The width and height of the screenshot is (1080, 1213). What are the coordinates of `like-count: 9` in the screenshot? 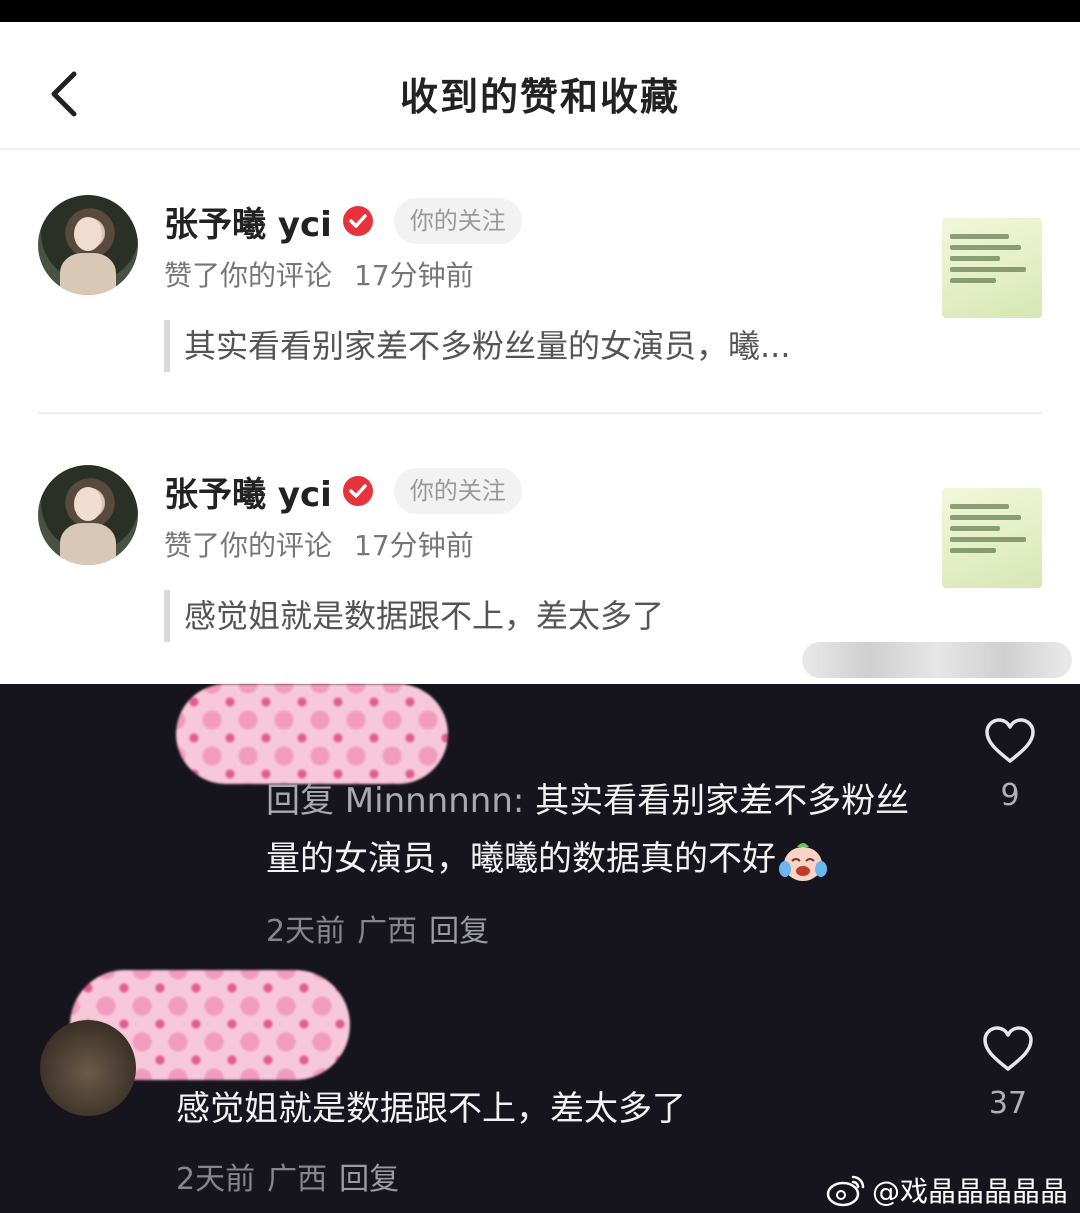 It's located at (1010, 795).